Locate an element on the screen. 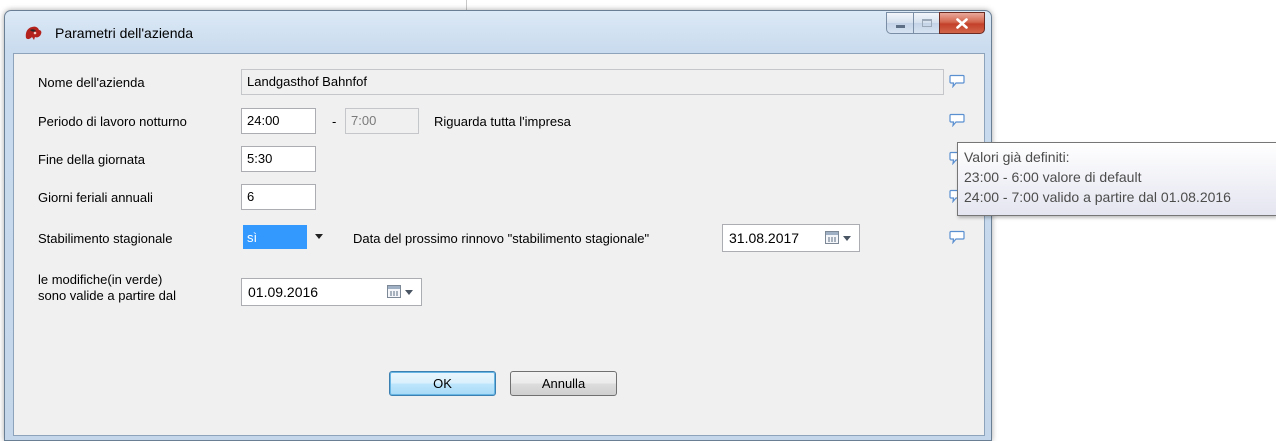 The width and height of the screenshot is (1276, 441). close-icon is located at coordinates (962, 23).